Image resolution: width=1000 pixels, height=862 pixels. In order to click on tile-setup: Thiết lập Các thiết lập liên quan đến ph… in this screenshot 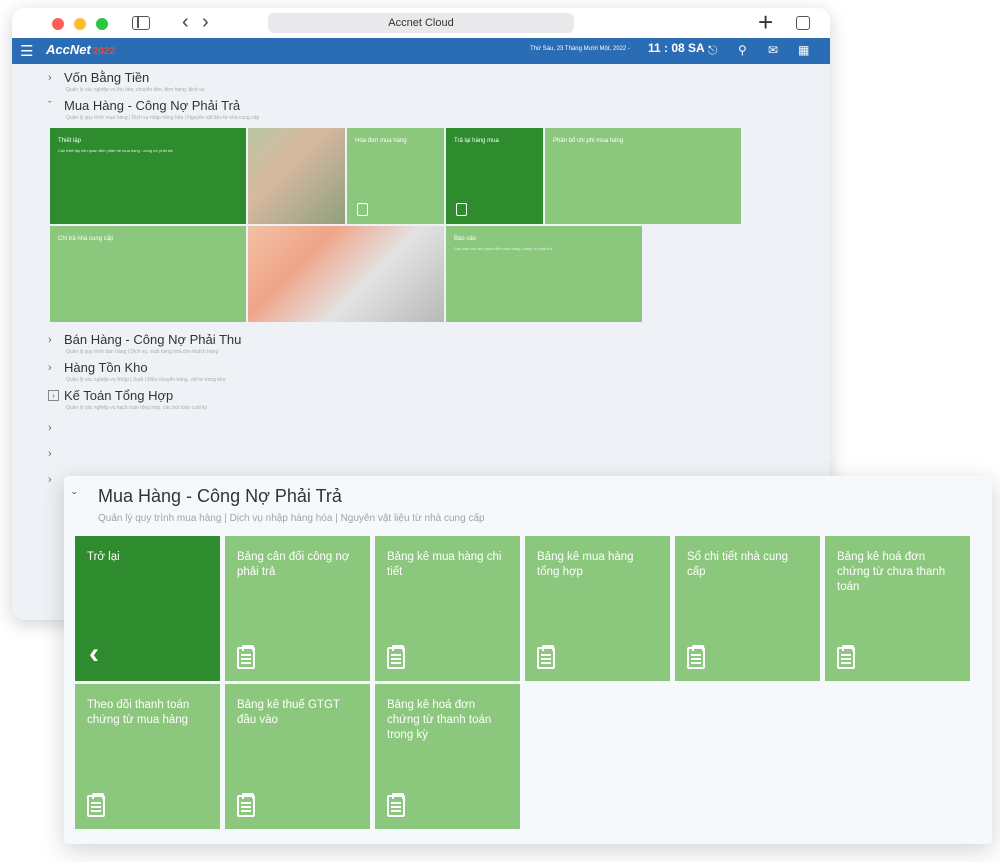, I will do `click(148, 176)`.